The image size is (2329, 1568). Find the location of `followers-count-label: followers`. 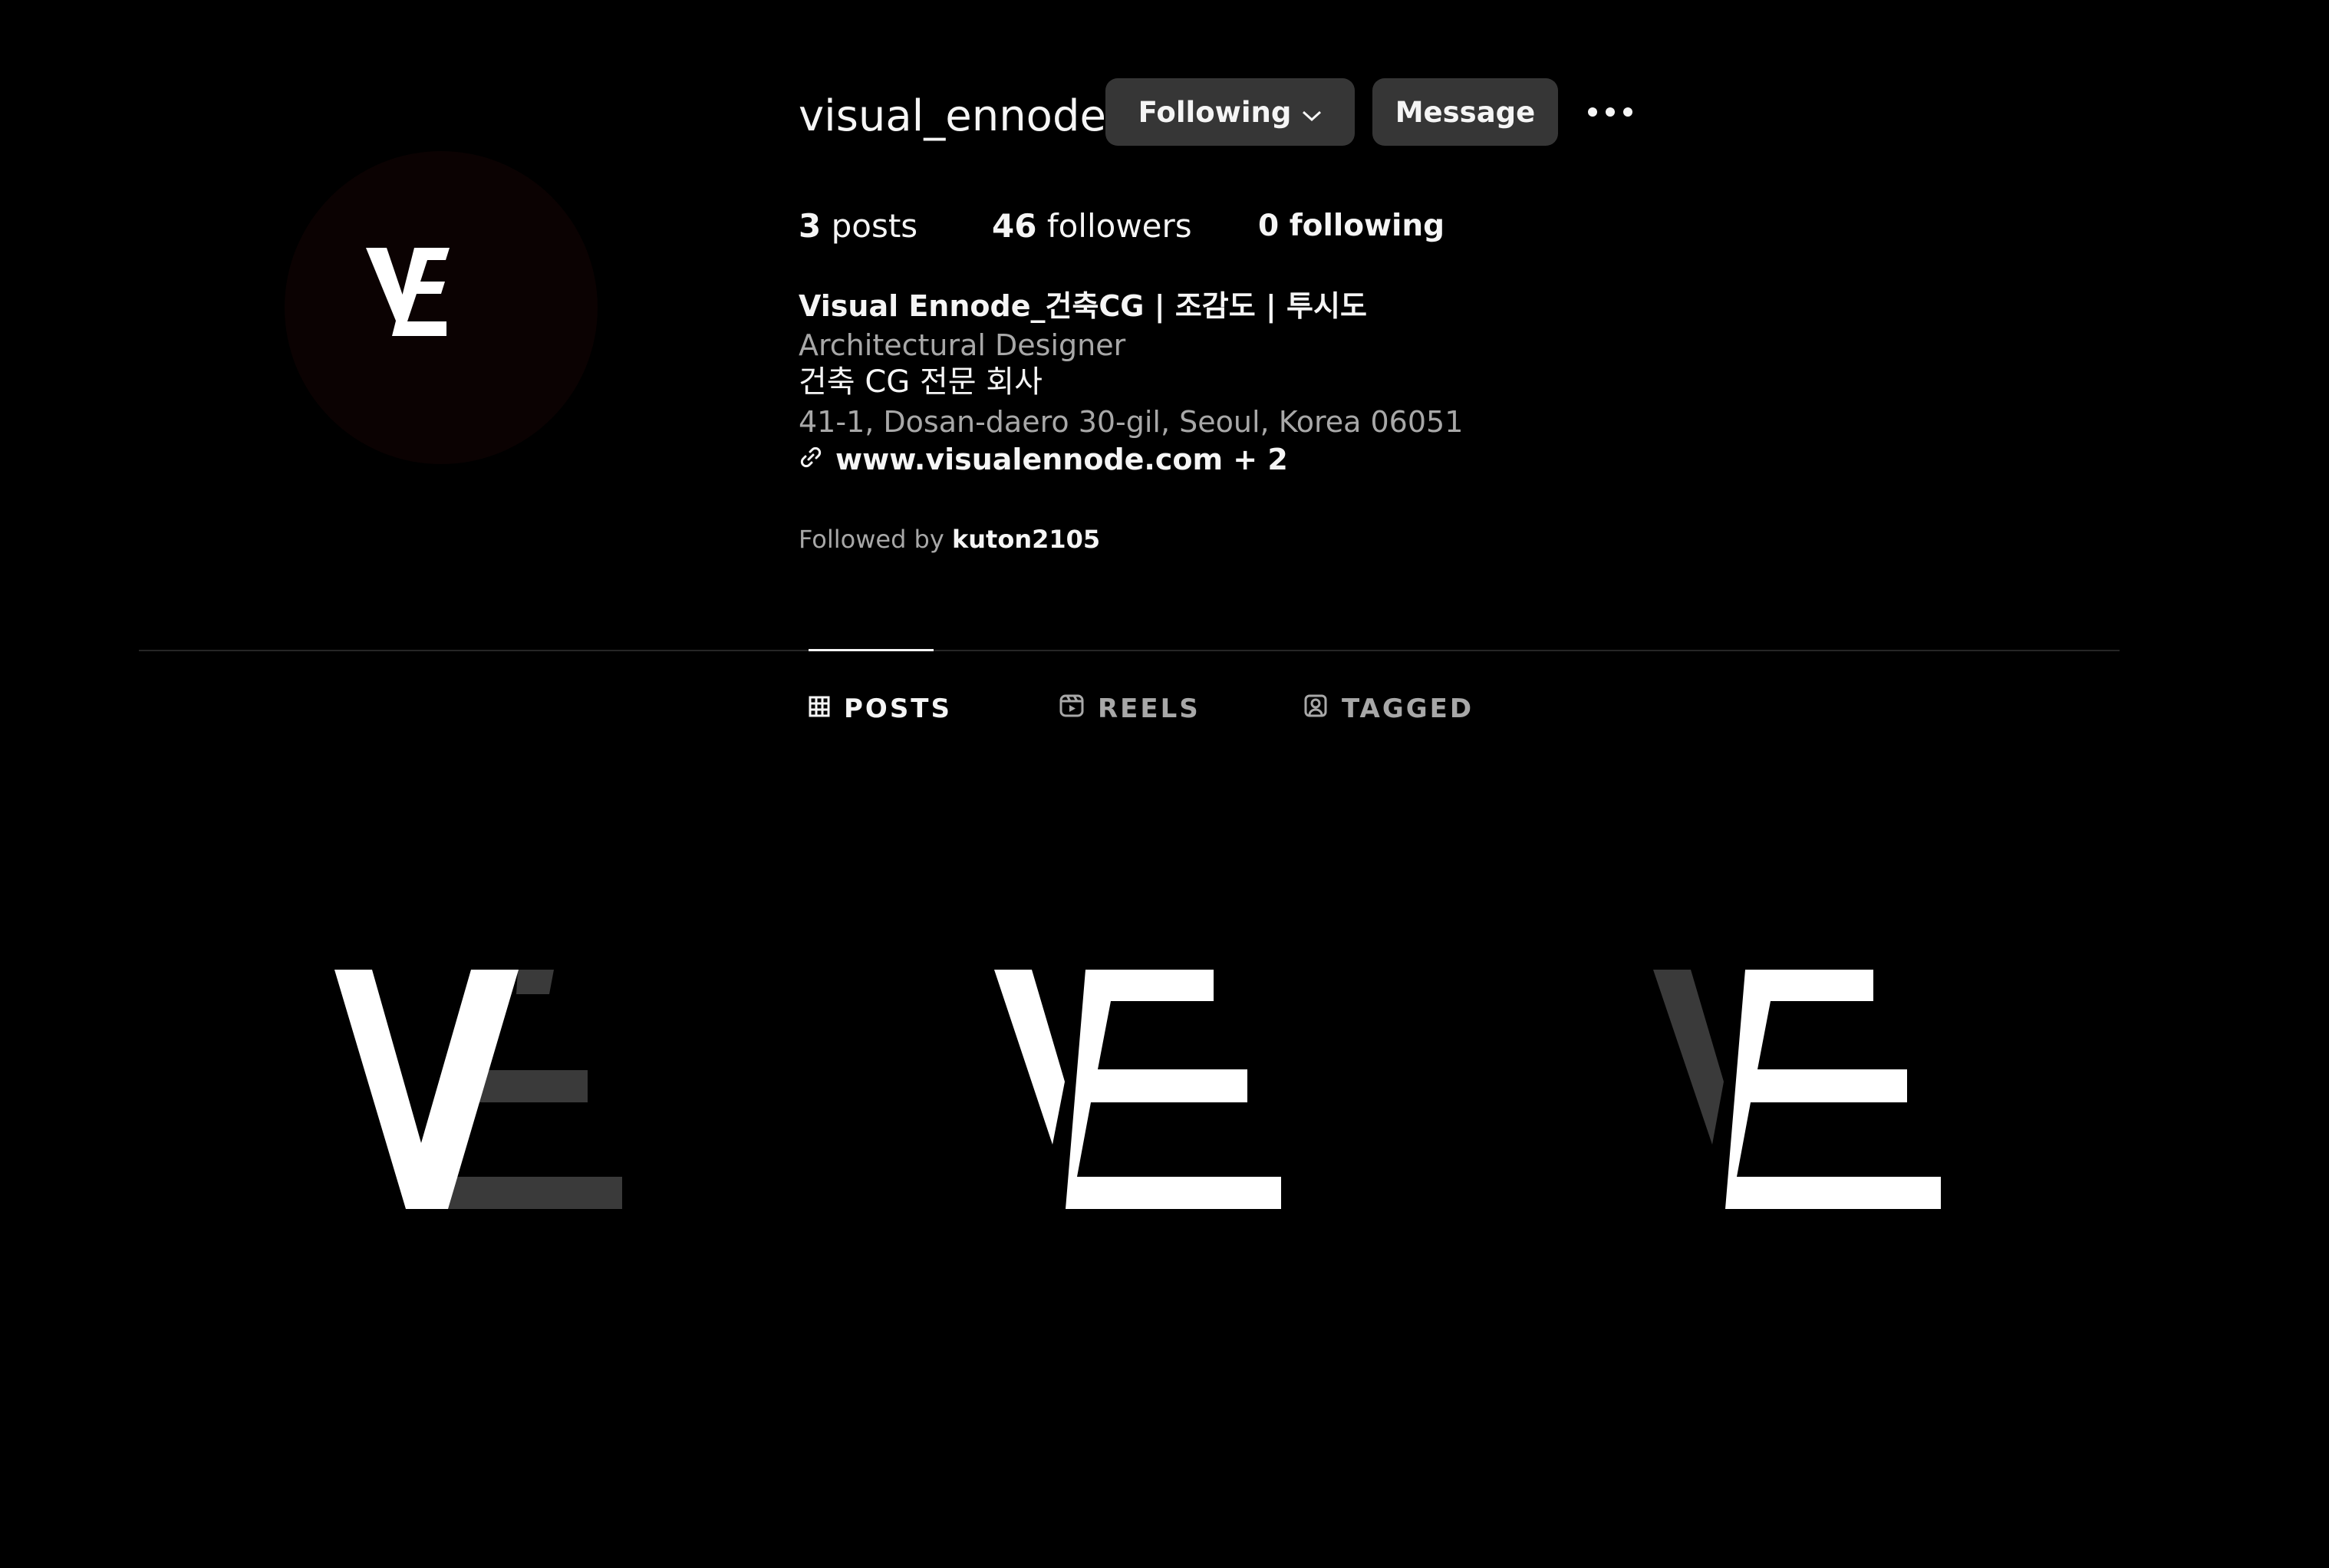

followers-count-label: followers is located at coordinates (1119, 226).